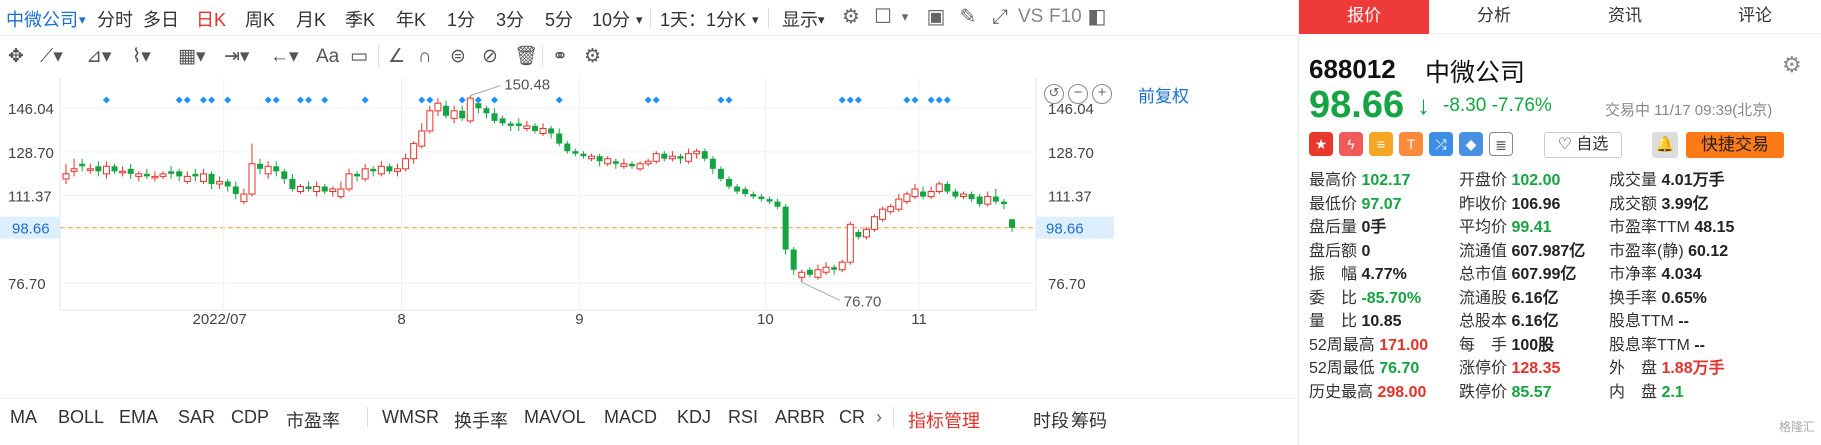 This screenshot has height=445, width=1821. What do you see at coordinates (611, 19) in the screenshot?
I see `tab-10min: 10分` at bounding box center [611, 19].